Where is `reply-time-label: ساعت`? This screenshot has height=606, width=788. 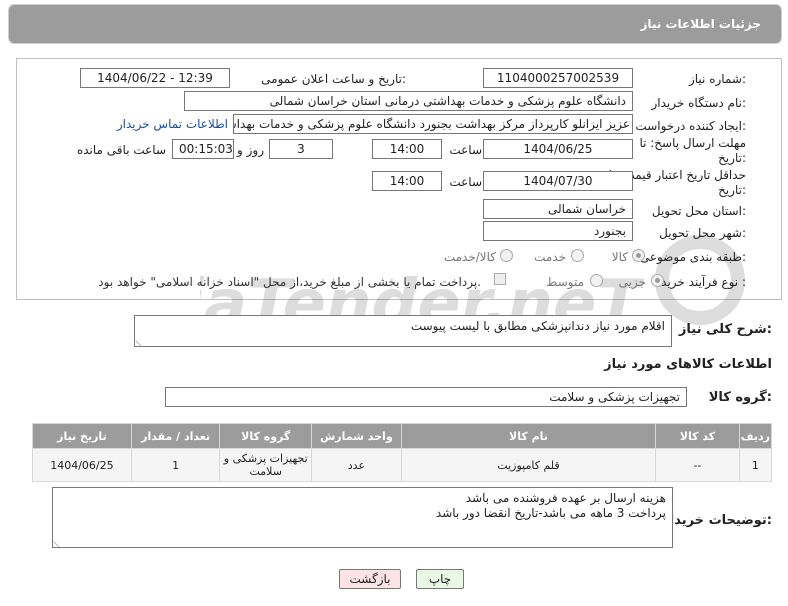
reply-time-label: ساعت is located at coordinates (465, 150).